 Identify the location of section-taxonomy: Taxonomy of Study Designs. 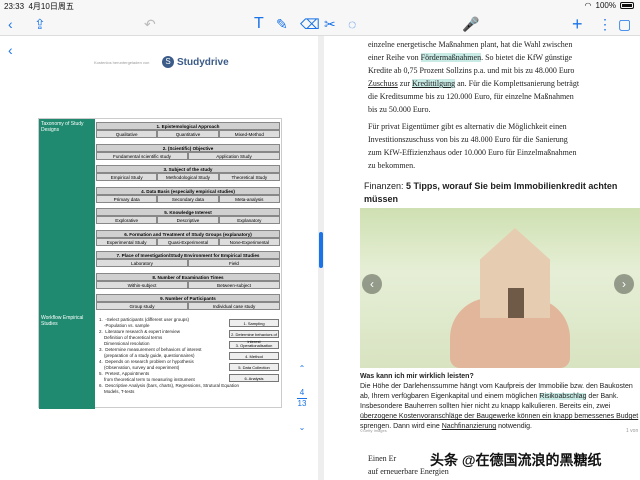
(67, 216).